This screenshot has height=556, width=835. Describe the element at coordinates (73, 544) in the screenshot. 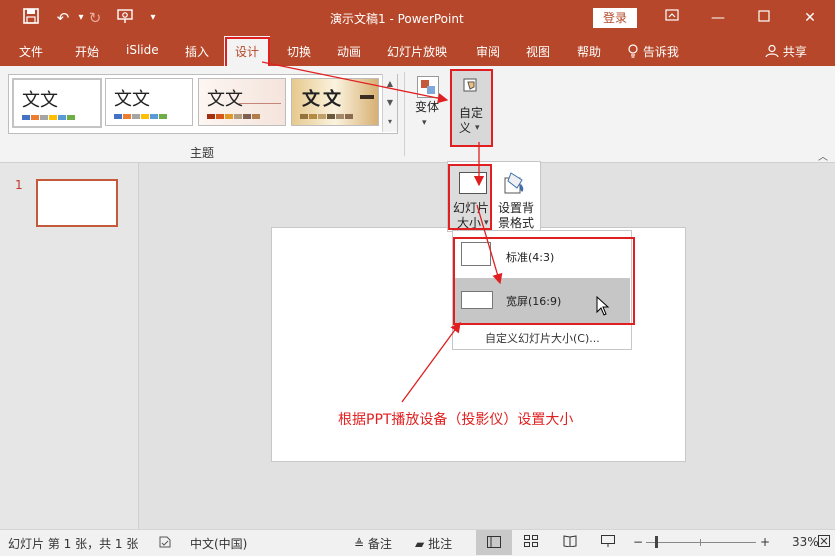

I see `slide-count-status: 幻灯片 第 1 张，共 1 张` at that location.